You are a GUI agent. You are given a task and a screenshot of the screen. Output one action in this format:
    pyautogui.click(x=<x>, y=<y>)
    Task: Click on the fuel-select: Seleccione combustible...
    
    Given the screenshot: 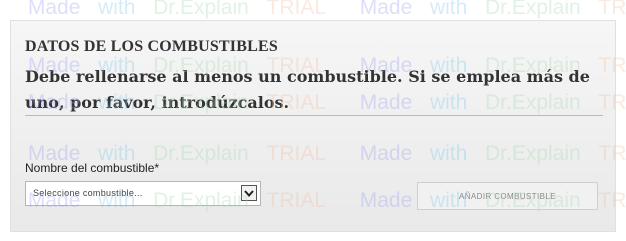 What is the action you would take?
    pyautogui.click(x=143, y=193)
    